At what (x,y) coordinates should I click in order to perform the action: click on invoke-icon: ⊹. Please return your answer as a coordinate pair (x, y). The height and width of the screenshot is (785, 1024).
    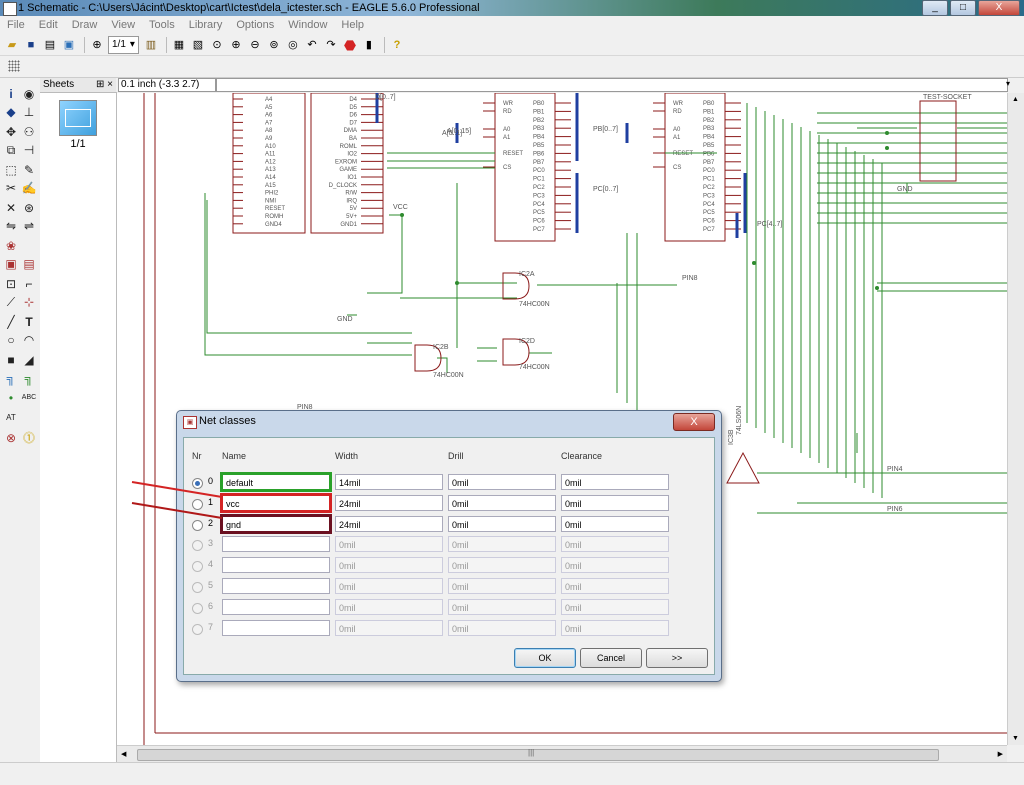
    Looking at the image, I should click on (29, 302).